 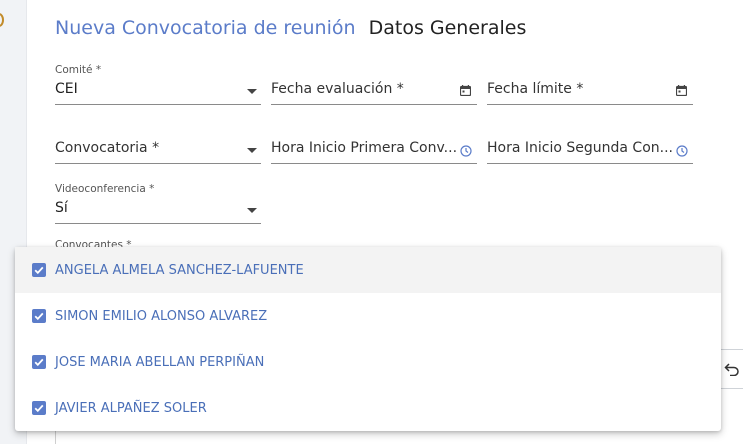 What do you see at coordinates (158, 203) in the screenshot?
I see `videoconferencia-select: Videoconferencia * Sí` at bounding box center [158, 203].